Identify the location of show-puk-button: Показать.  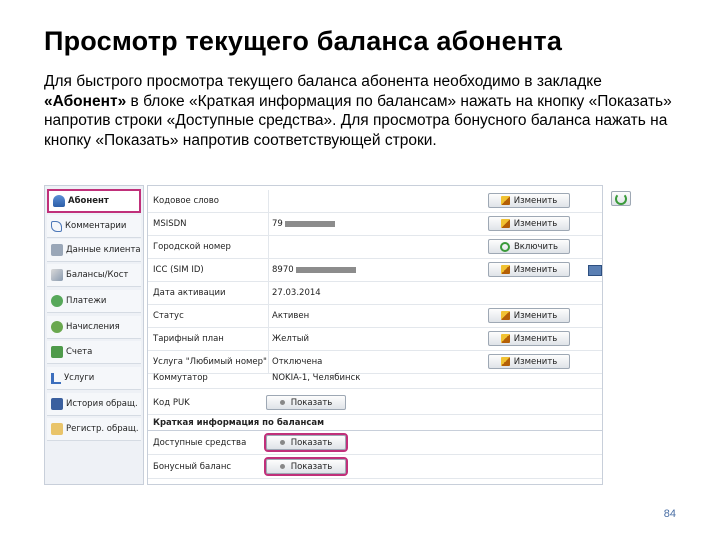
(306, 402).